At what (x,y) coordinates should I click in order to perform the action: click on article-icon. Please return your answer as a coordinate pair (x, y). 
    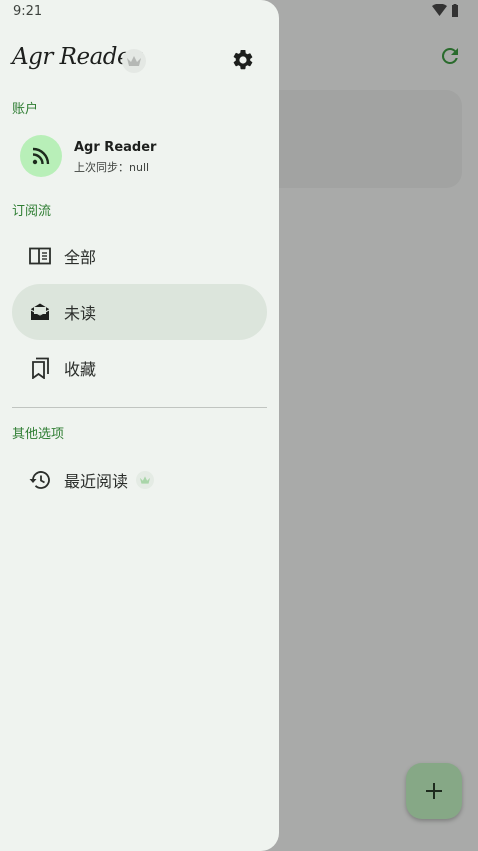
    Looking at the image, I should click on (40, 256).